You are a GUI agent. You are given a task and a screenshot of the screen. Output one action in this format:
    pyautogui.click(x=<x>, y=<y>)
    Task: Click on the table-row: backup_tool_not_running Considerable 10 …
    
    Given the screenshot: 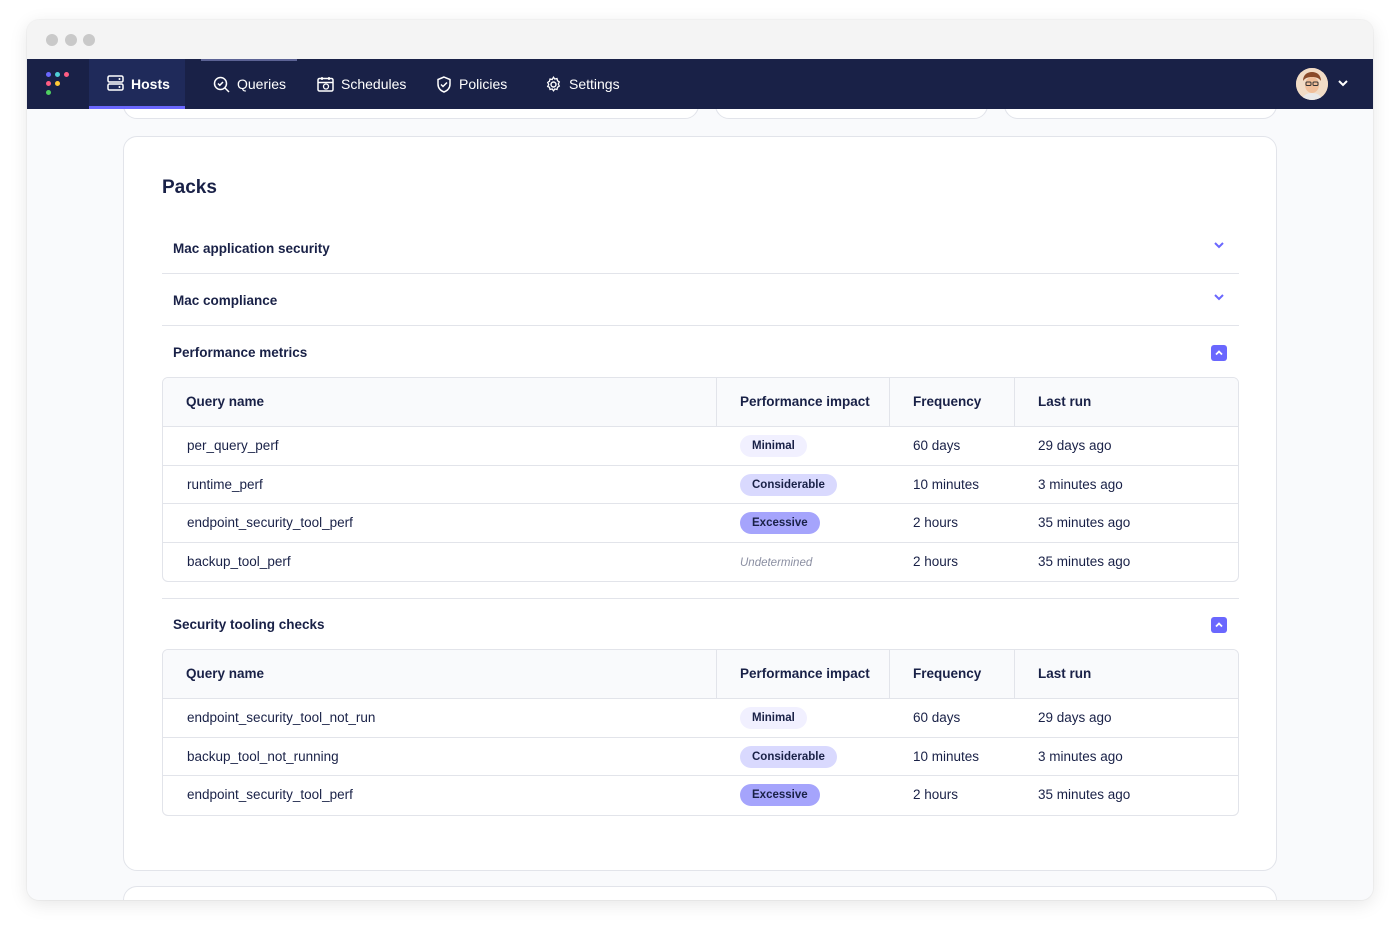 What is the action you would take?
    pyautogui.click(x=700, y=757)
    